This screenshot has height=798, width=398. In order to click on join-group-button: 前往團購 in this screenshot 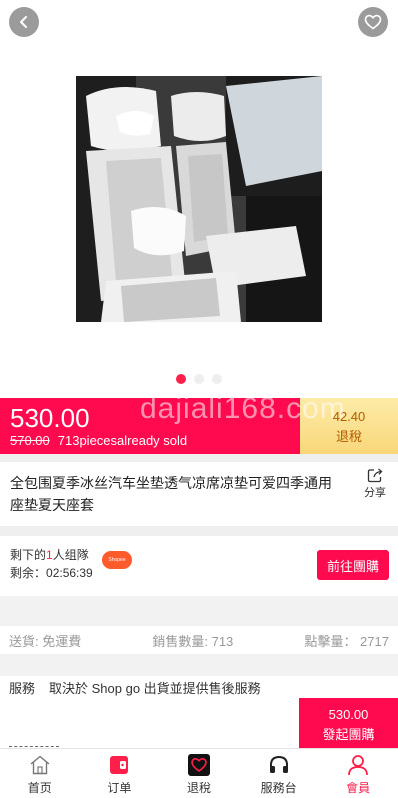, I will do `click(353, 565)`.